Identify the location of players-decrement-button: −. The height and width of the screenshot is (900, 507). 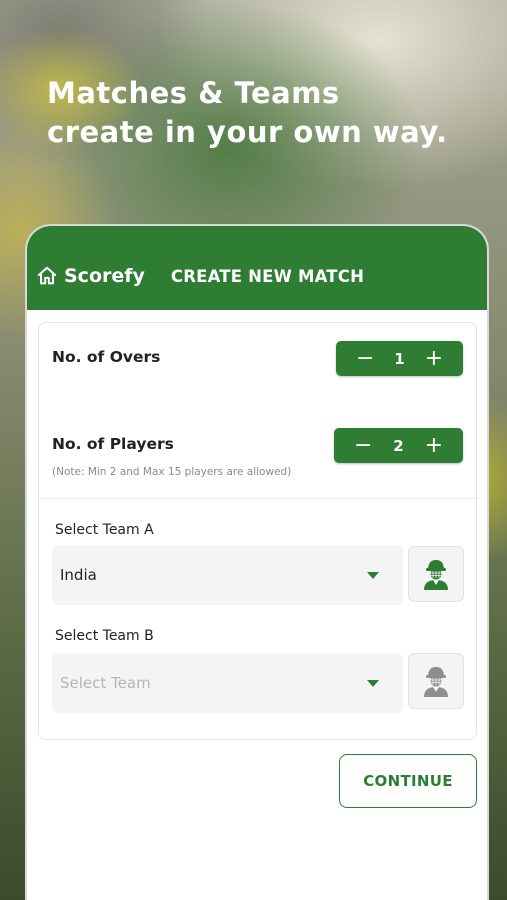
(363, 445).